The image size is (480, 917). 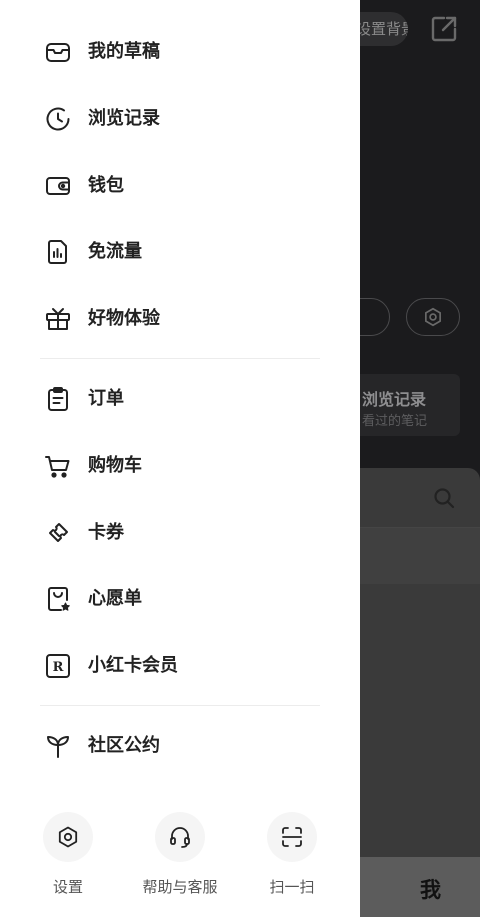 I want to click on menu-item-history: 浏览记录, so click(x=180, y=119).